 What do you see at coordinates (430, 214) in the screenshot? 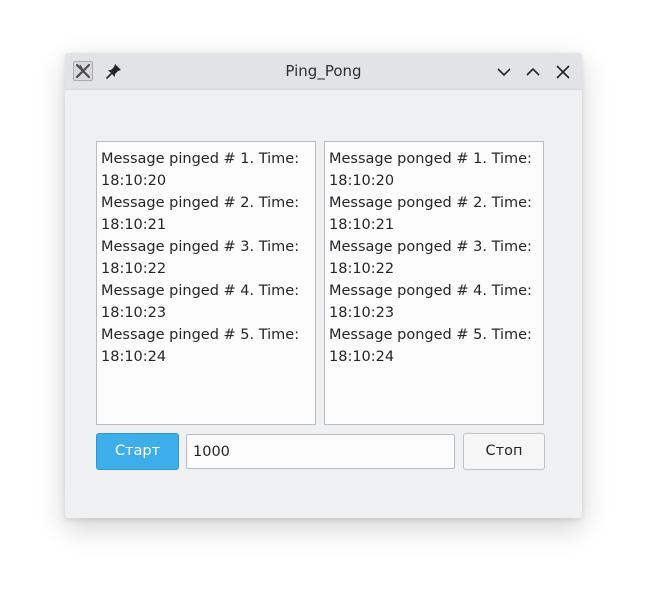
I see `list-item: Message ponged # 2. Time: 18:10:21` at bounding box center [430, 214].